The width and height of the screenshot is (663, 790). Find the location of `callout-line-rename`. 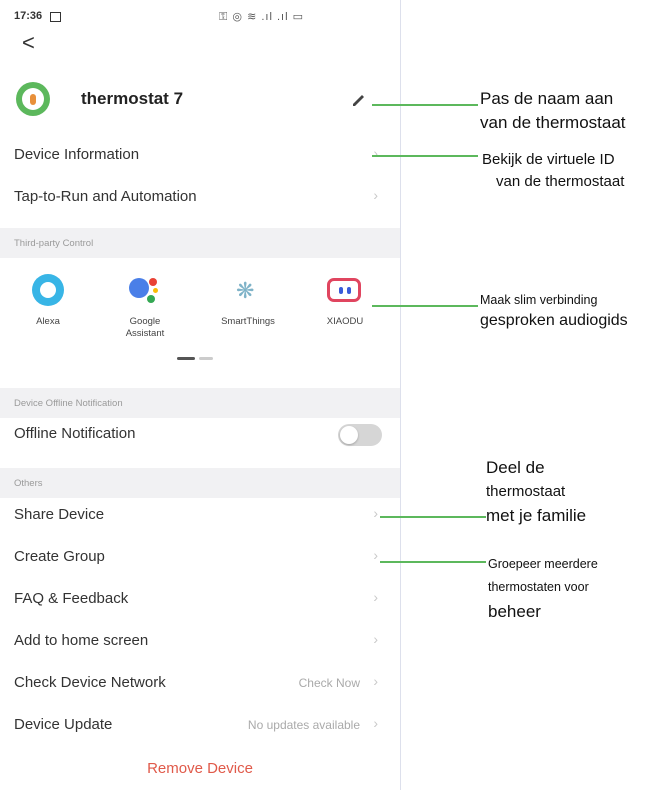

callout-line-rename is located at coordinates (425, 105).